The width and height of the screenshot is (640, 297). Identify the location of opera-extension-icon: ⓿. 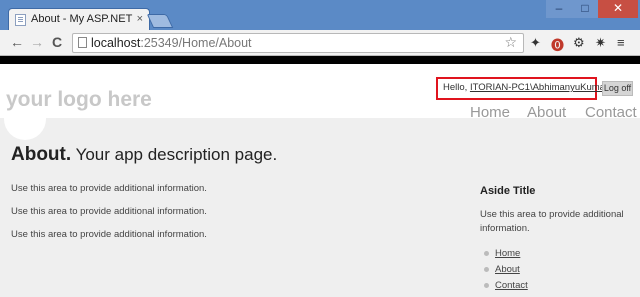
(557, 44).